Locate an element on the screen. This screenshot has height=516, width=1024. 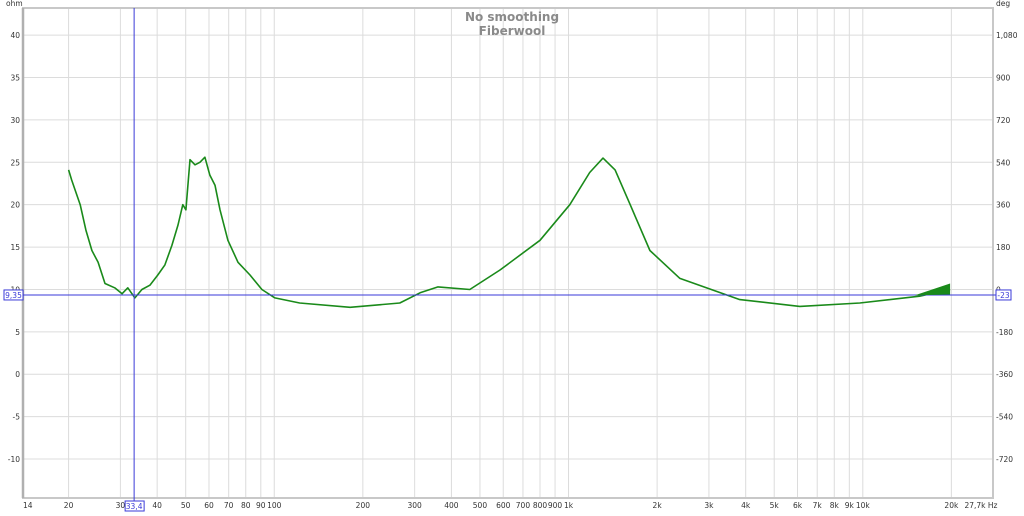
x-tick-label: 50 is located at coordinates (186, 505).